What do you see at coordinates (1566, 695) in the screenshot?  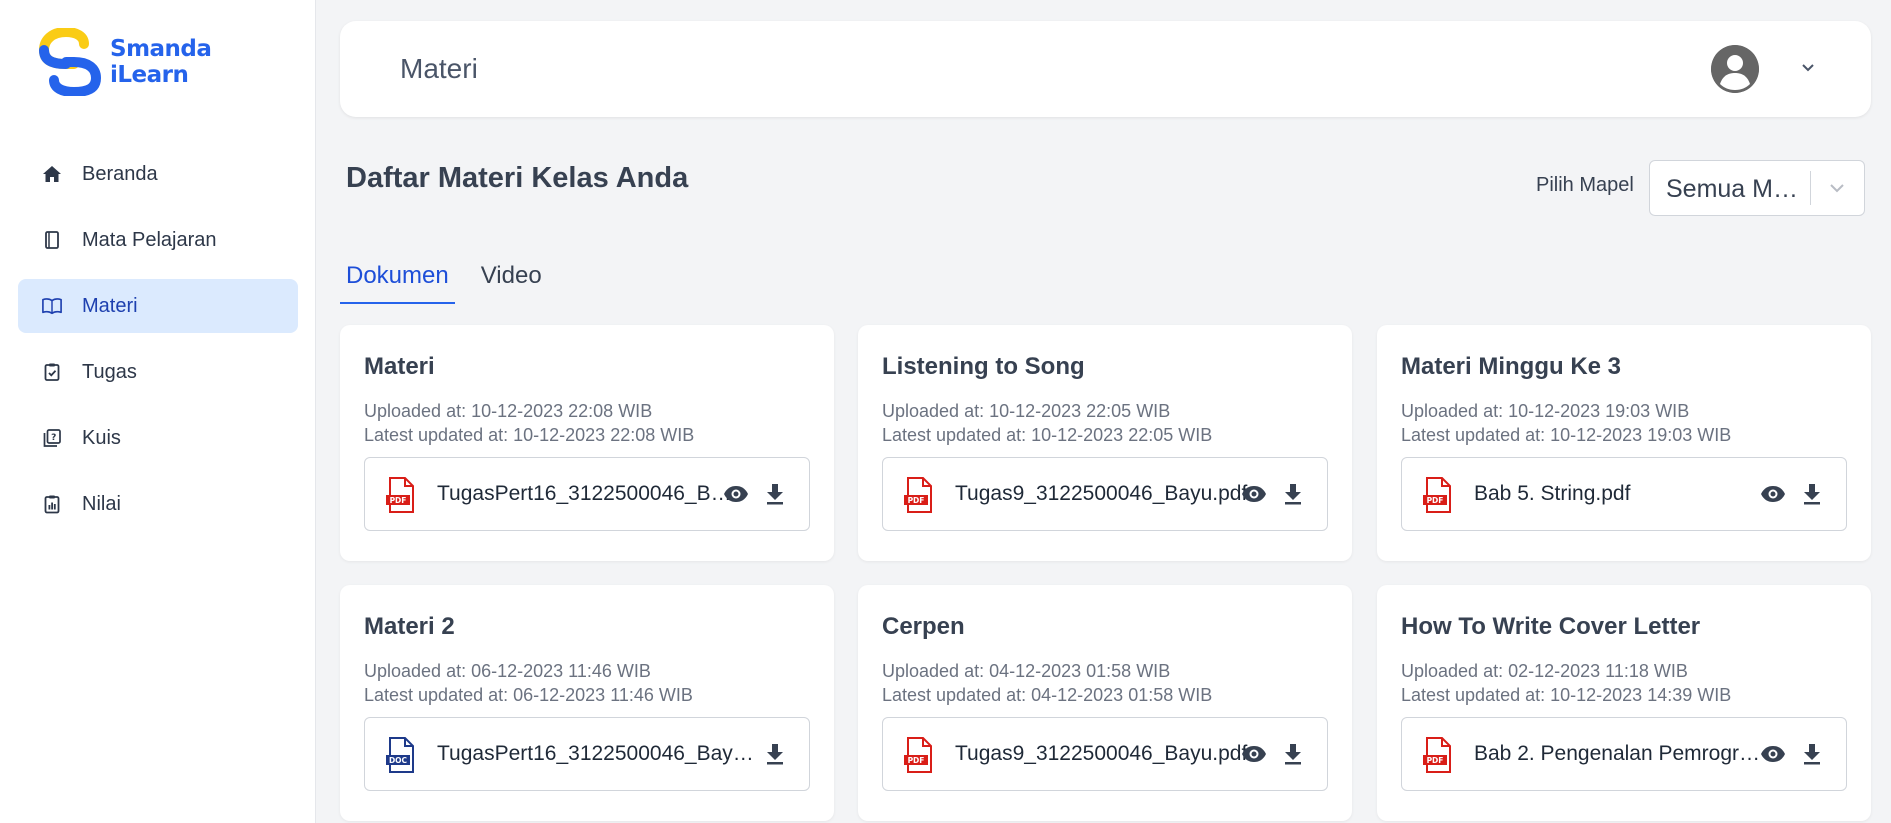 I see `updated-at: Latest updated at: 10-12-2023 14:39 WIB` at bounding box center [1566, 695].